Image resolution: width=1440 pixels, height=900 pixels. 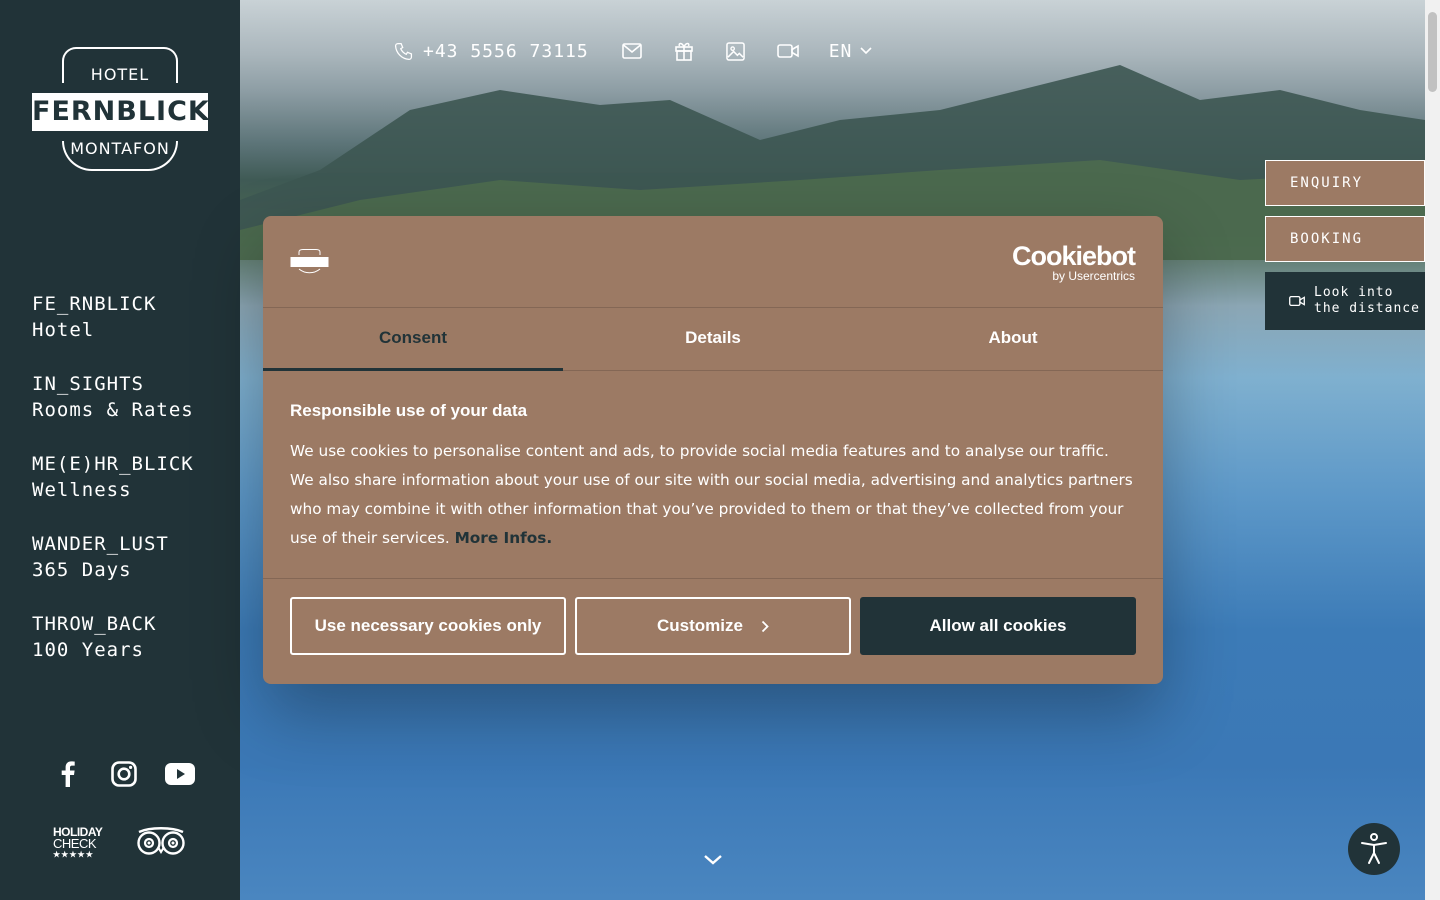 I want to click on nav-item-wellness: ME(E)HR_BLICK Wellness, so click(x=113, y=491).